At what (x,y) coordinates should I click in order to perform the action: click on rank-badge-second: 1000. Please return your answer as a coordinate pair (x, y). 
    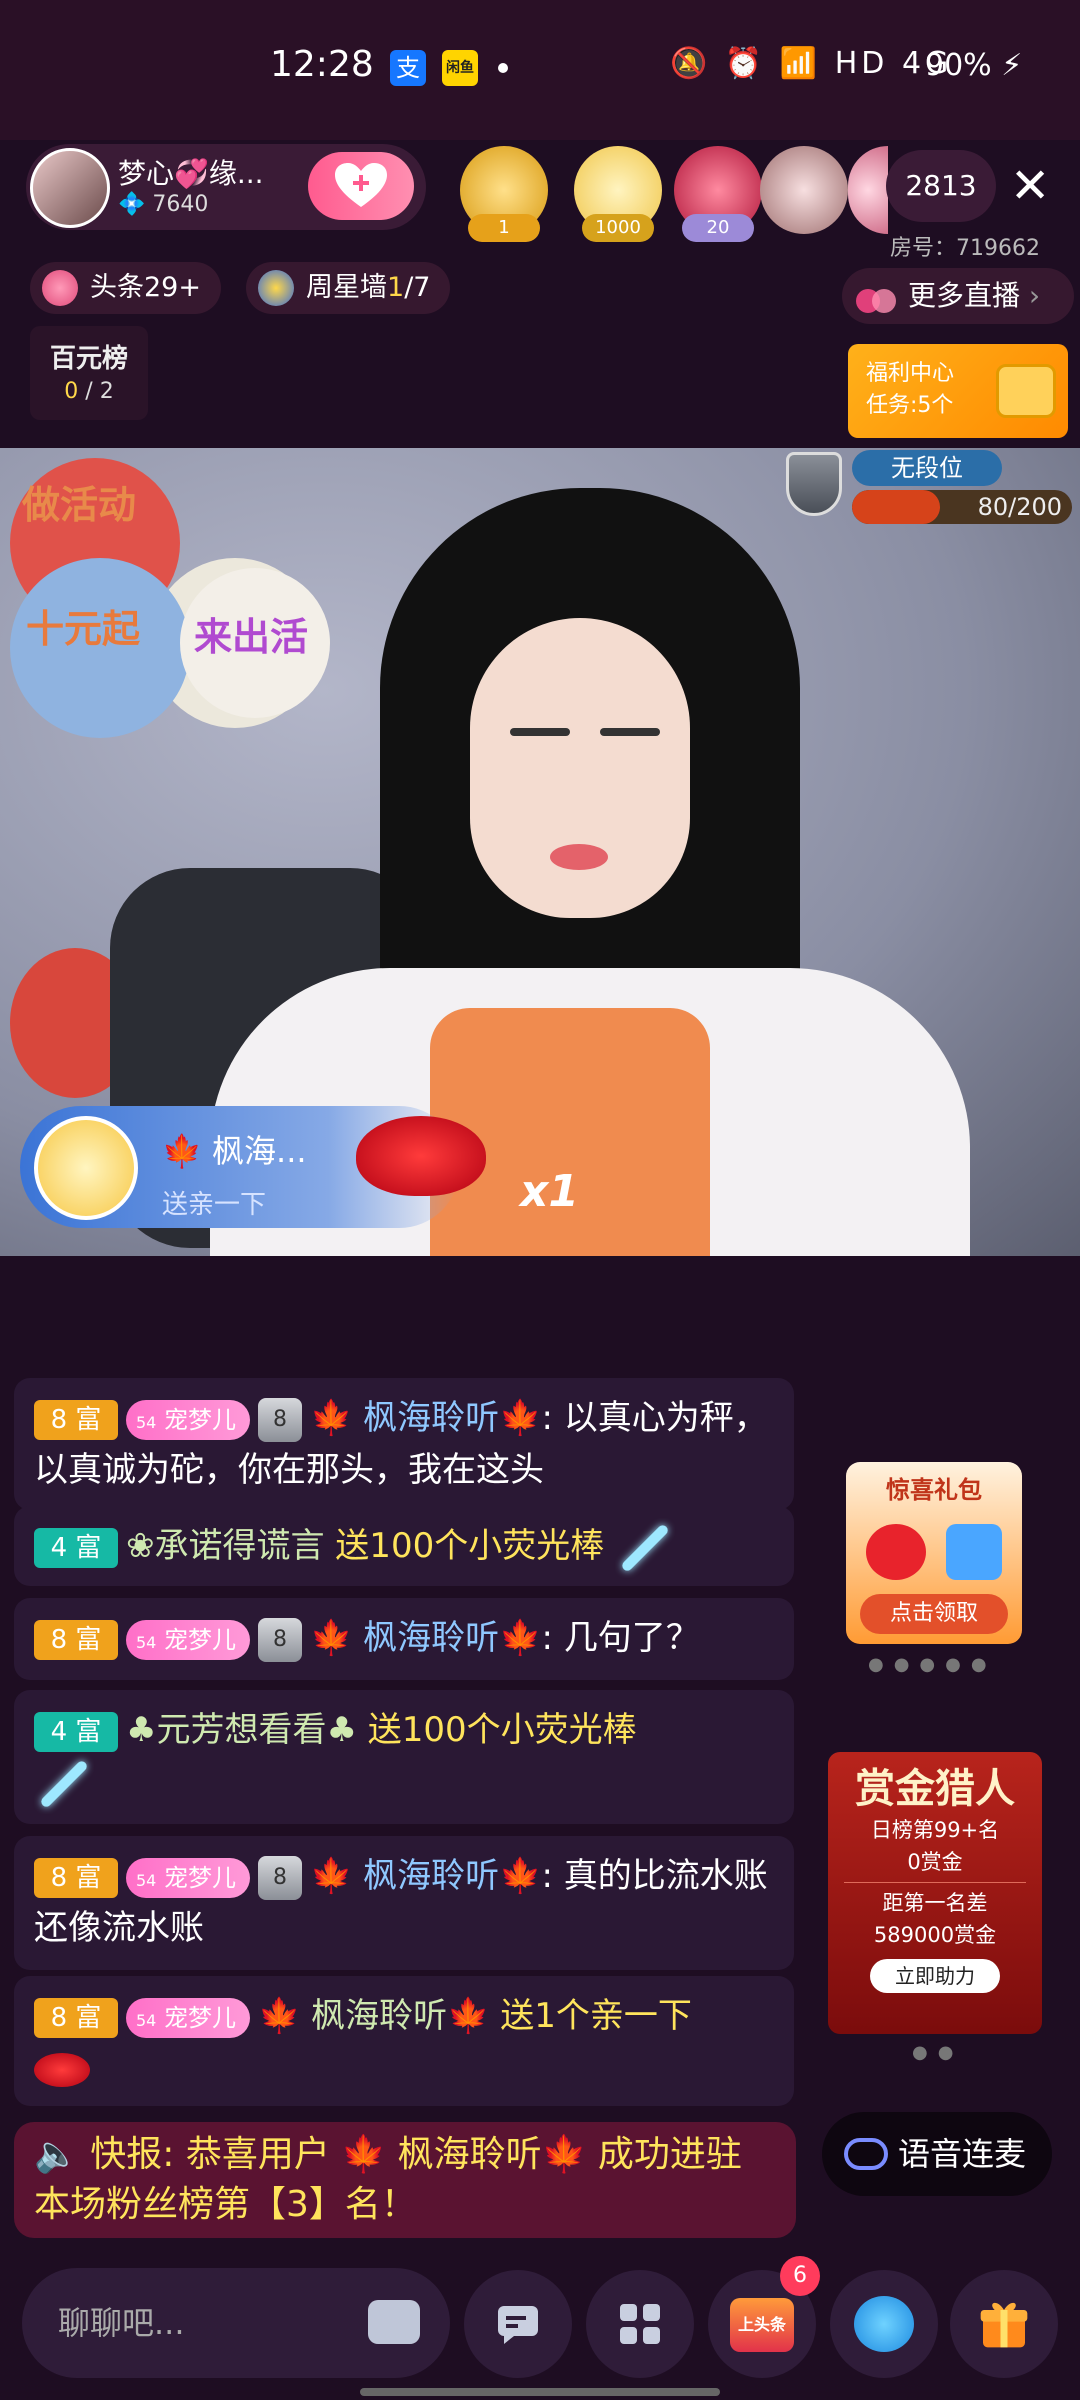
    Looking at the image, I should click on (618, 194).